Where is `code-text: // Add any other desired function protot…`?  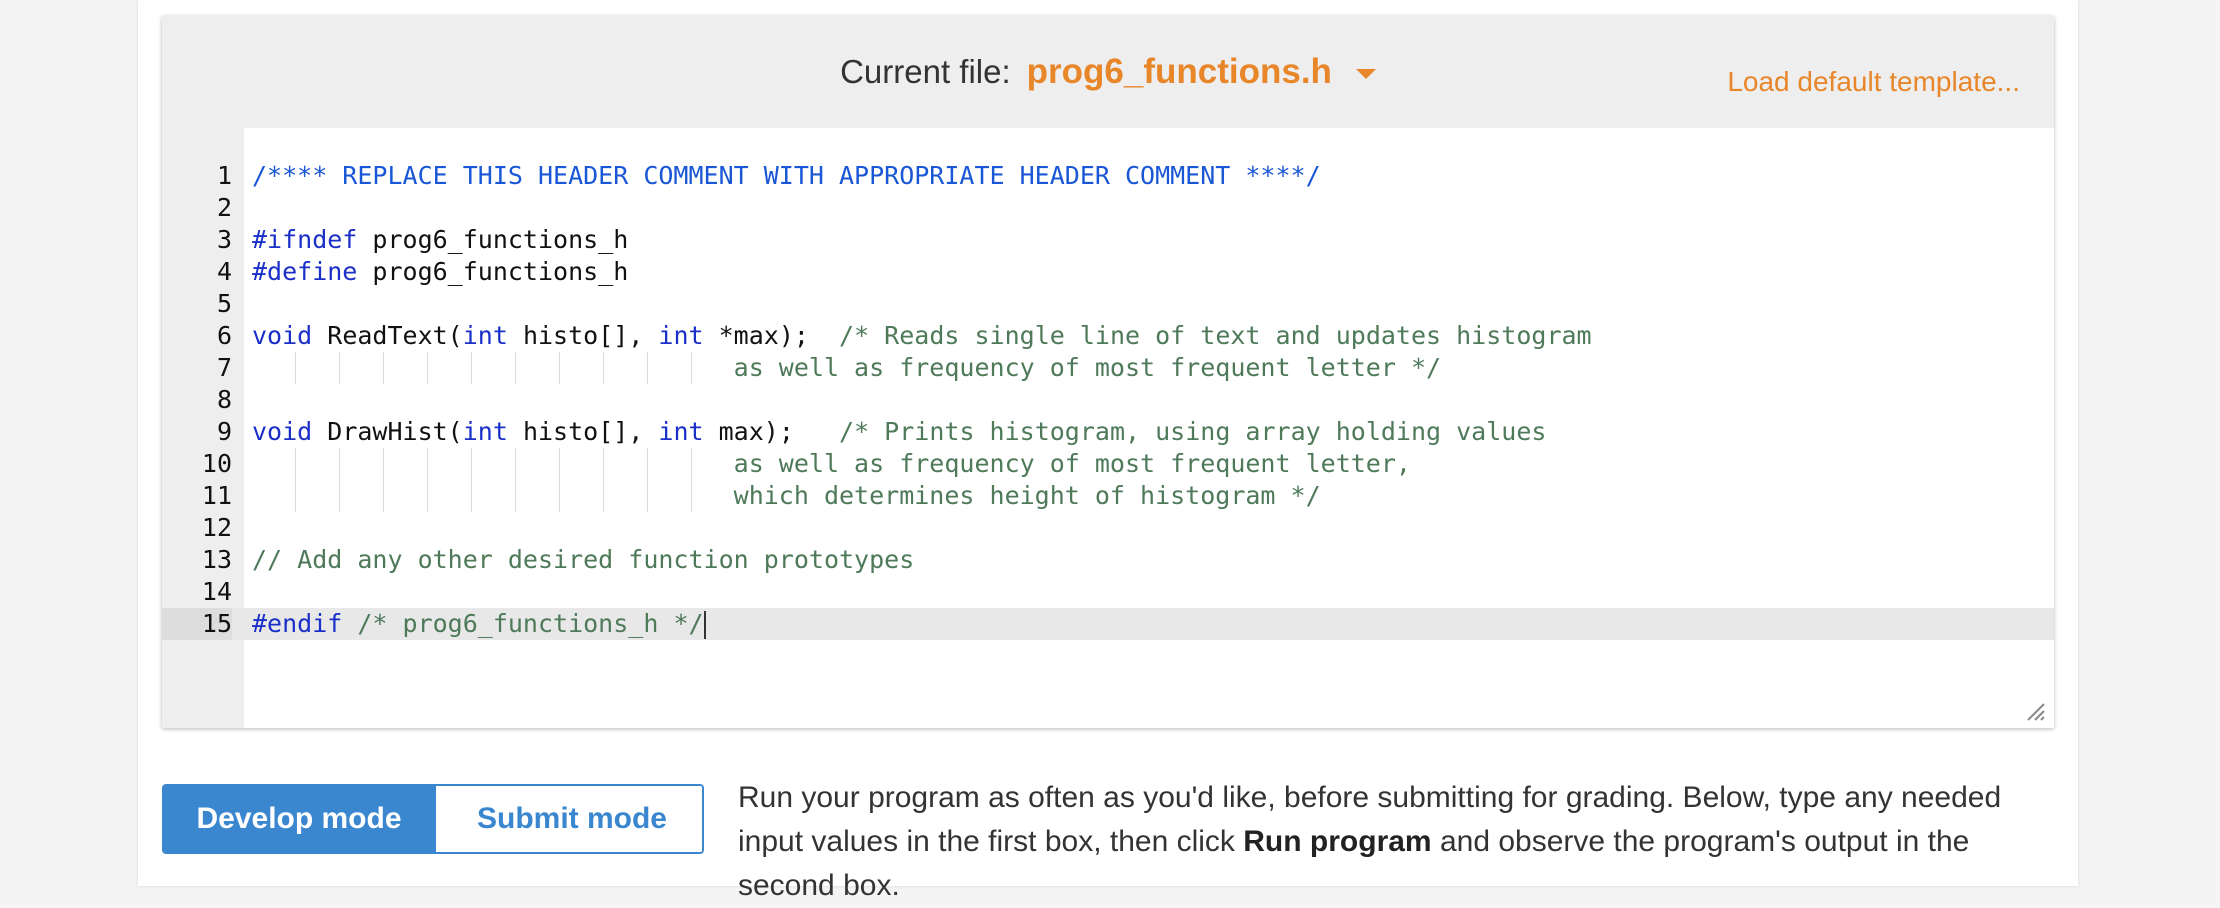 code-text: // Add any other desired function protot… is located at coordinates (583, 560).